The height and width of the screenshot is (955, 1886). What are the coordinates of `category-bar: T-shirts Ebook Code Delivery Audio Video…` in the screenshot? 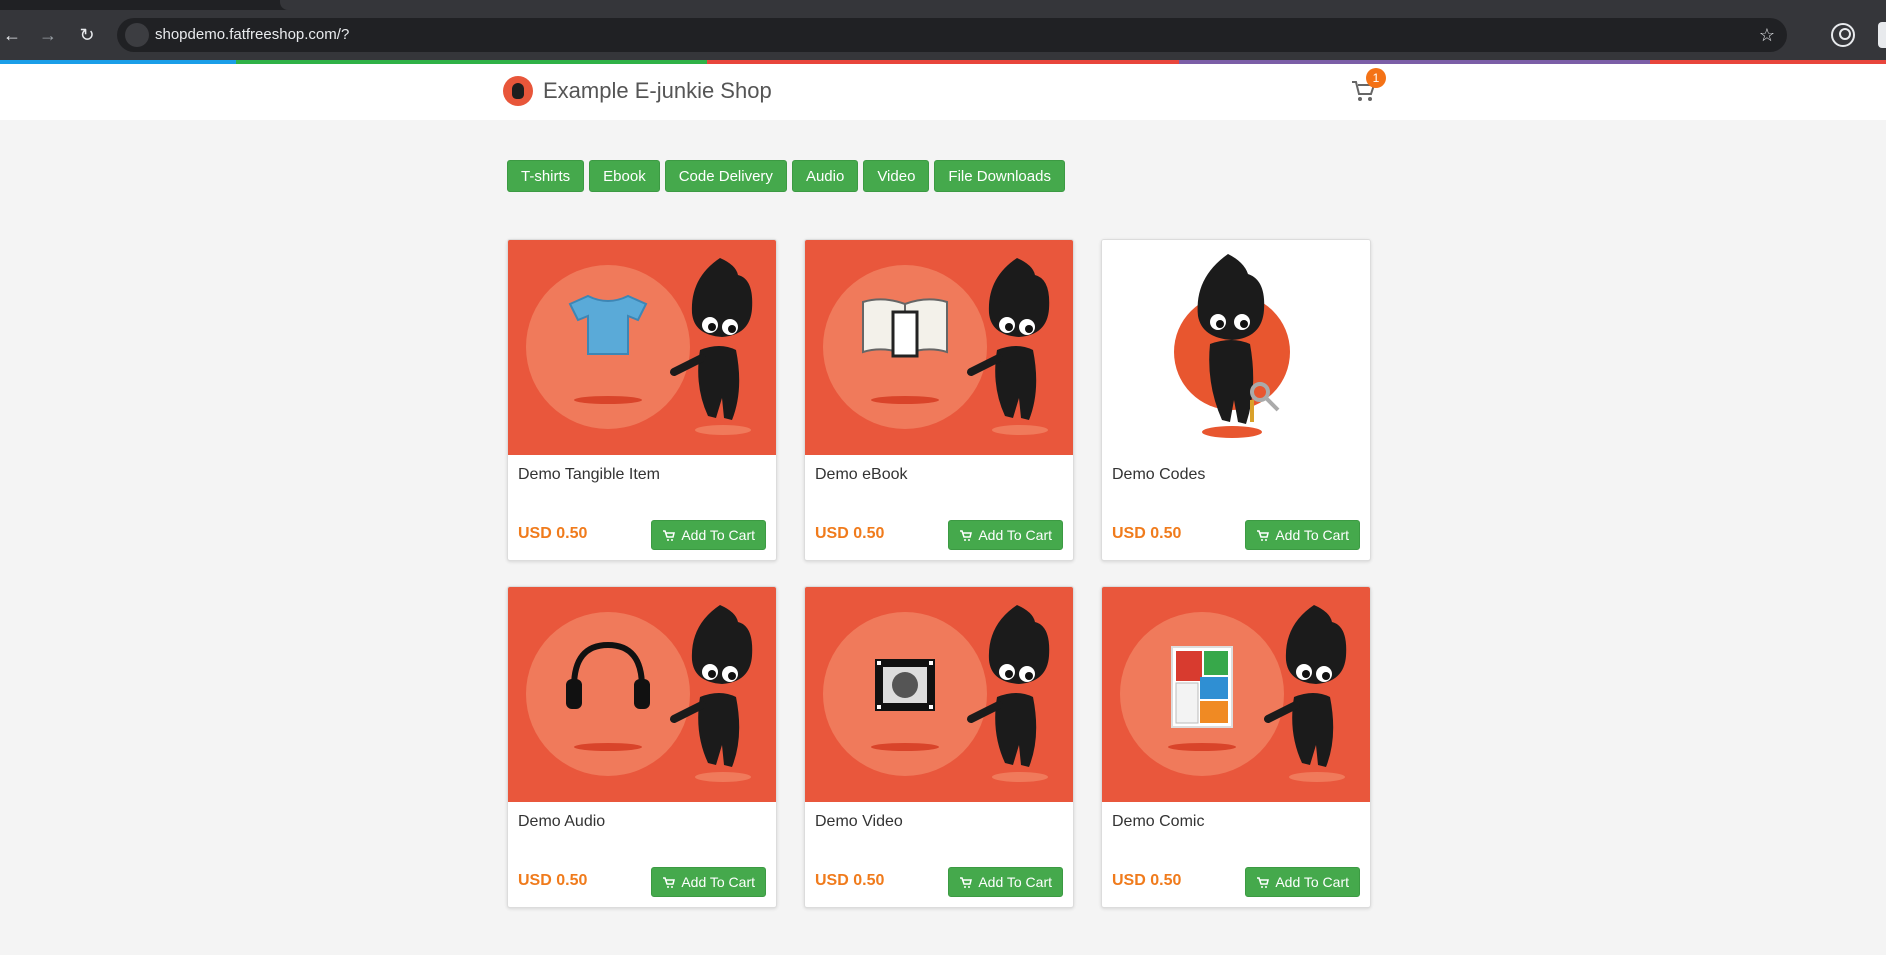 It's located at (786, 176).